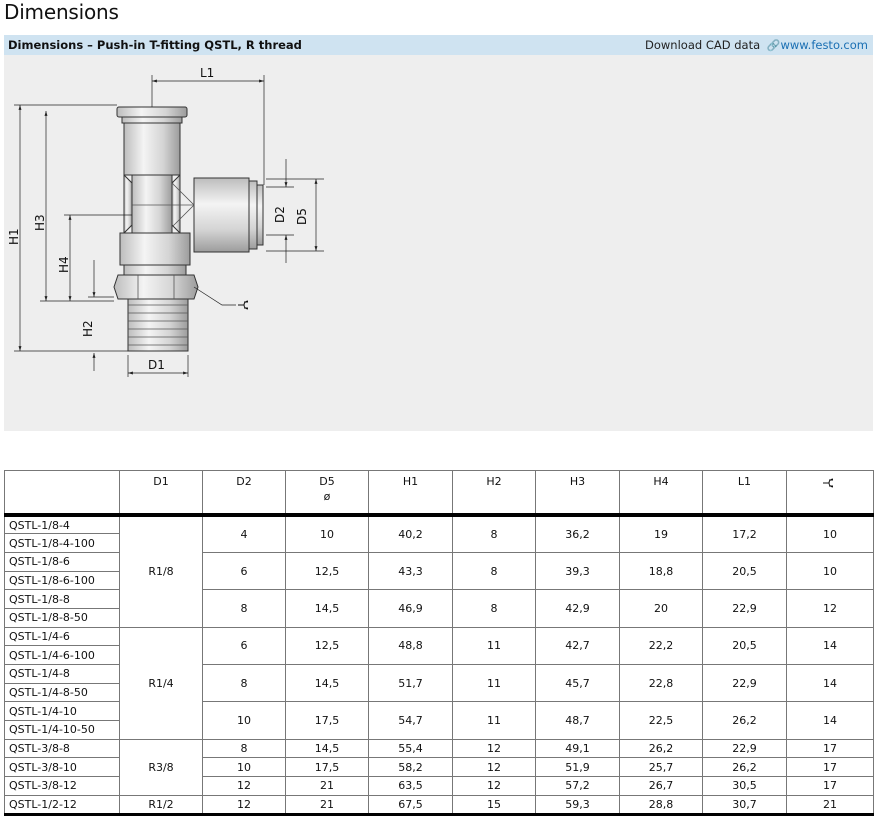 Image resolution: width=875 pixels, height=817 pixels. Describe the element at coordinates (774, 45) in the screenshot. I see `link-icon: 🔗` at that location.